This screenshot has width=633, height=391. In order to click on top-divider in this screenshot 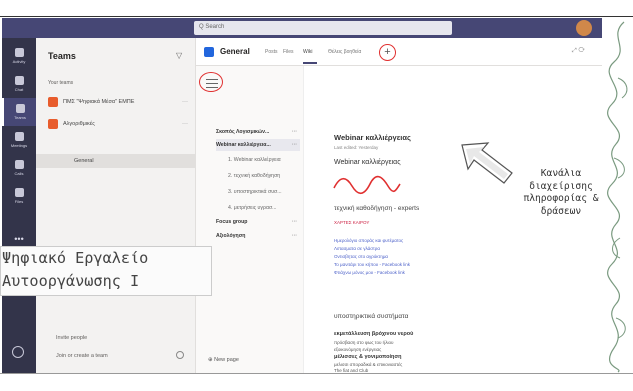, I will do `click(316, 16)`.